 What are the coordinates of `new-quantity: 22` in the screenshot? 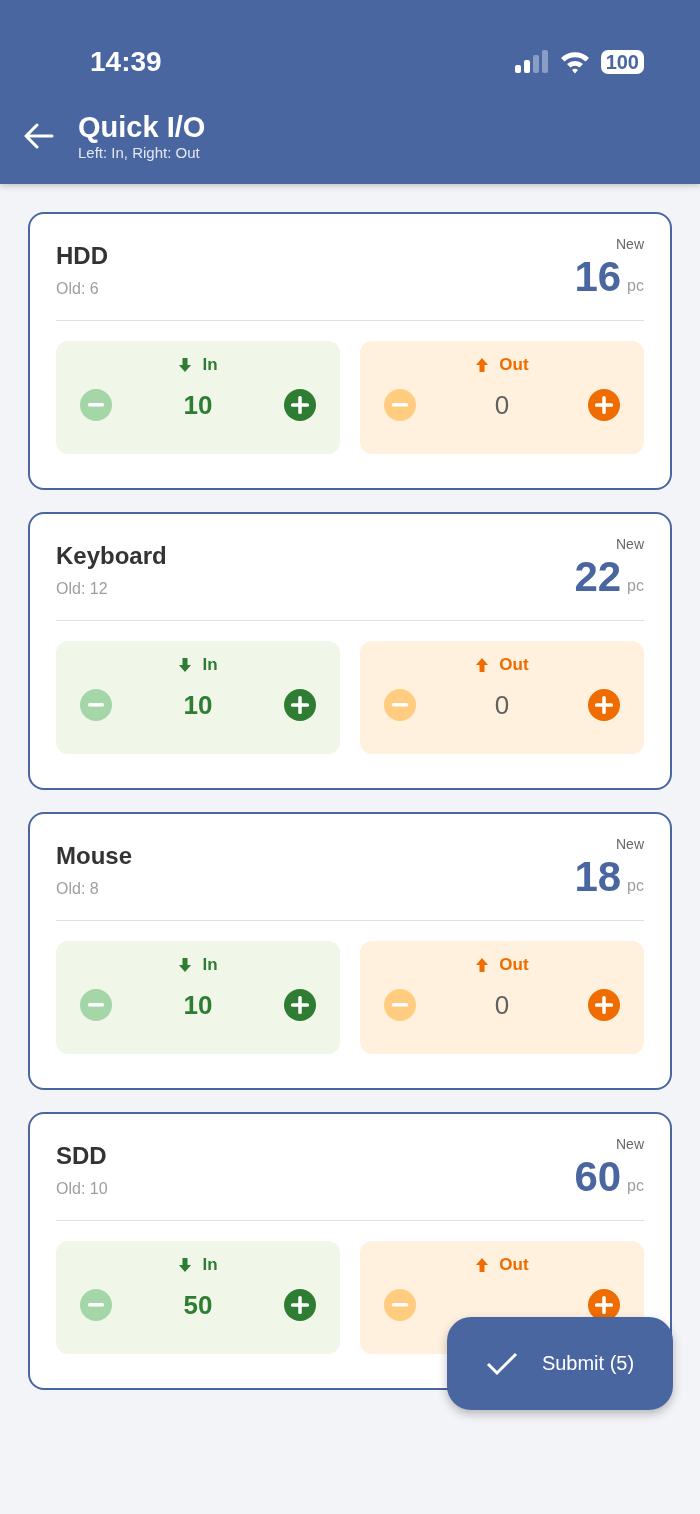 It's located at (598, 577).